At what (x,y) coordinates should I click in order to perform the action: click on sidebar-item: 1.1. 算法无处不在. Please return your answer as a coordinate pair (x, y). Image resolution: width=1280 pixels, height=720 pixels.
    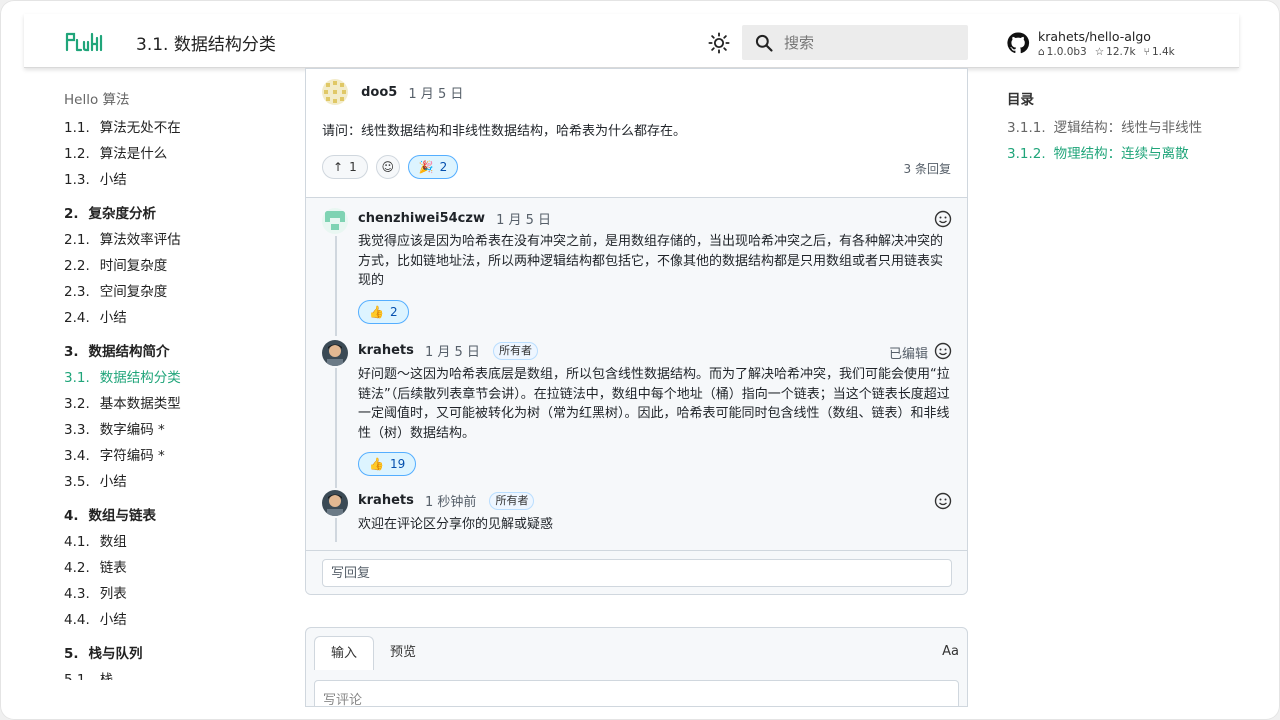
    Looking at the image, I should click on (169, 131).